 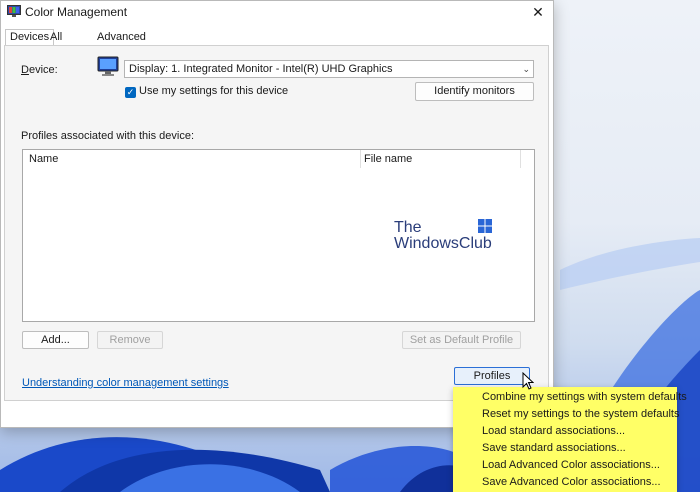 I want to click on chevron-down-icon: ⌄, so click(x=526, y=69).